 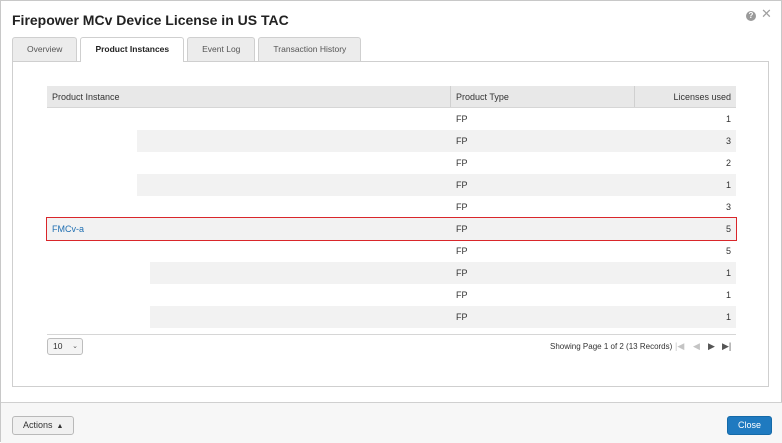 What do you see at coordinates (132, 49) in the screenshot?
I see `tab-product-instances: Product Instances` at bounding box center [132, 49].